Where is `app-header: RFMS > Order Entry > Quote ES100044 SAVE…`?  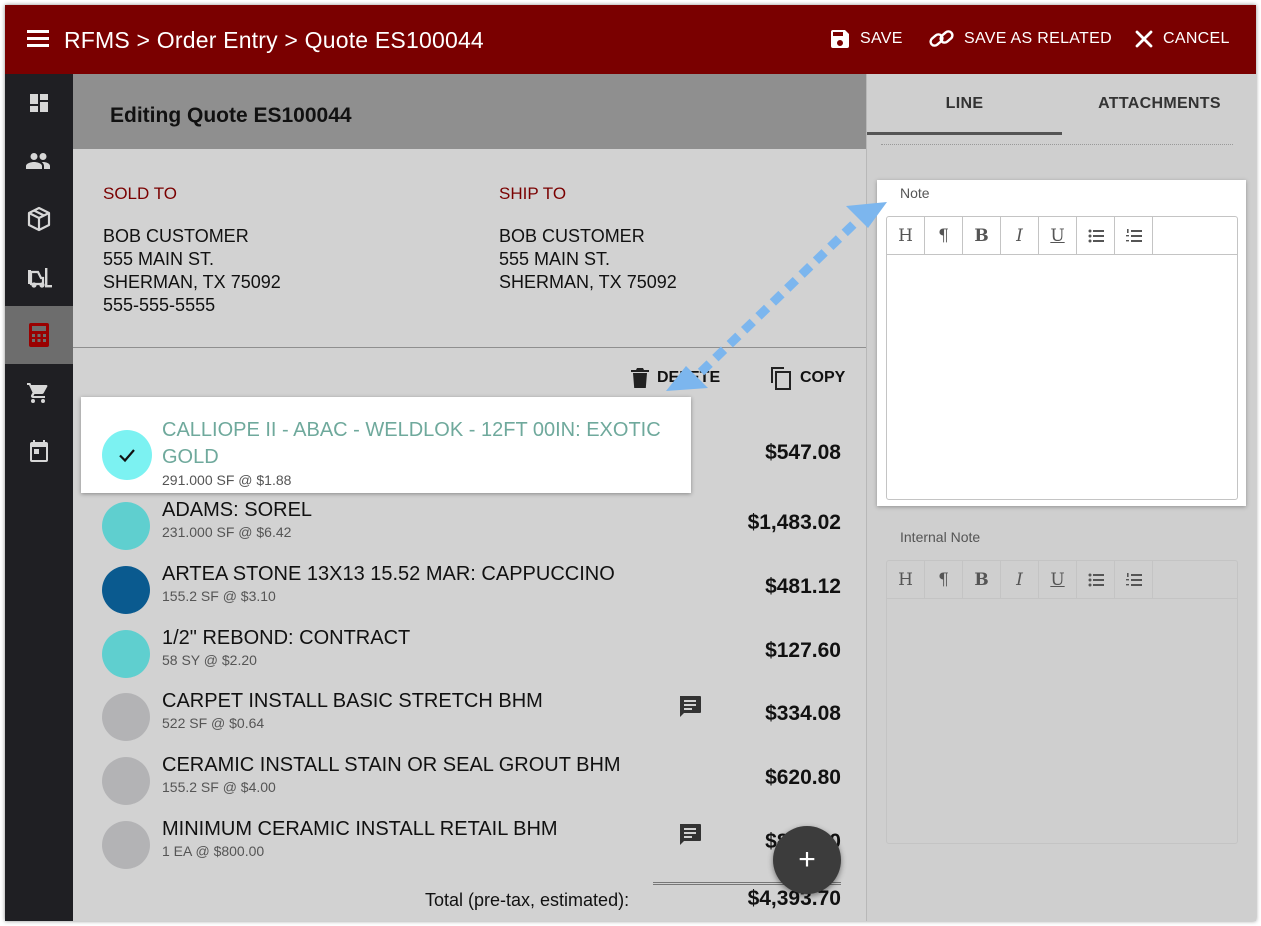 app-header: RFMS > Order Entry > Quote ES100044 SAVE… is located at coordinates (630, 39).